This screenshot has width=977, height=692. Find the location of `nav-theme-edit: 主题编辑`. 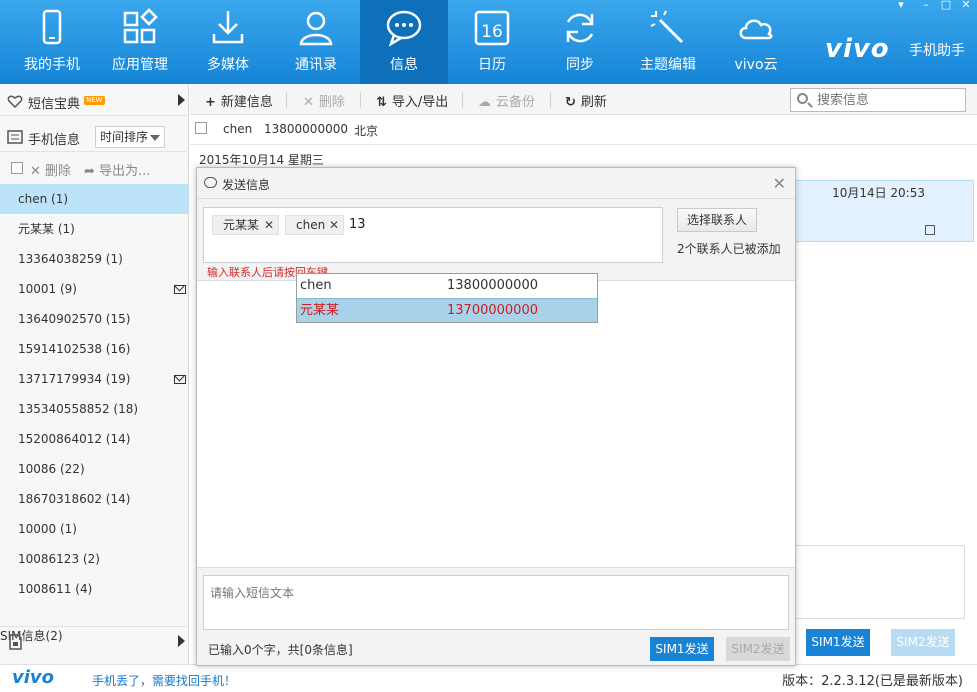

nav-theme-edit: 主题编辑 is located at coordinates (668, 42).